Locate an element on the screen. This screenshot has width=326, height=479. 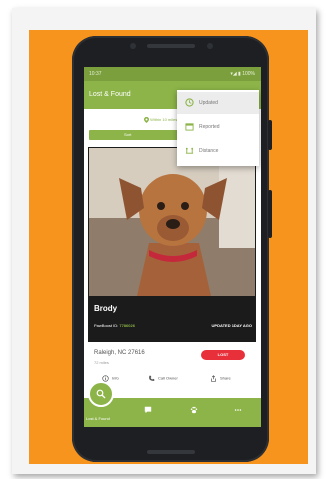
sort-option-distance-label: Distance is located at coordinates (209, 151).